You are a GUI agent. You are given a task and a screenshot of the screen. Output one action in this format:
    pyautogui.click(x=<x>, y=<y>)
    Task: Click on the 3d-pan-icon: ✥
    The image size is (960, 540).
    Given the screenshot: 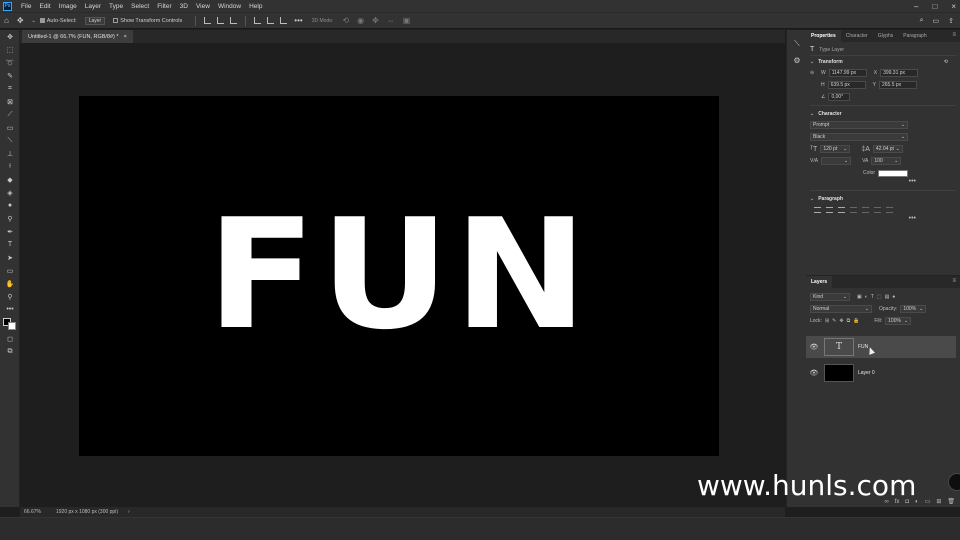 What is the action you would take?
    pyautogui.click(x=375, y=20)
    